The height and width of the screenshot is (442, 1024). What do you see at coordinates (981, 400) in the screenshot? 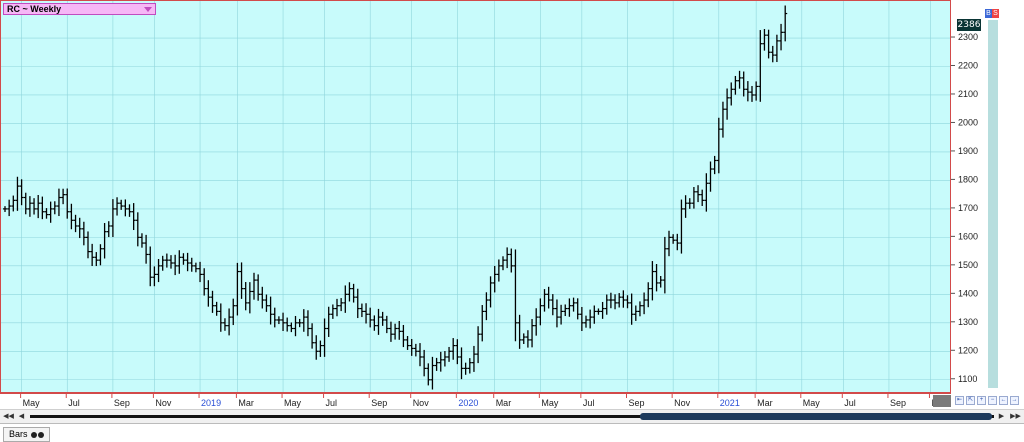
I see `zoom-in-icon: +` at bounding box center [981, 400].